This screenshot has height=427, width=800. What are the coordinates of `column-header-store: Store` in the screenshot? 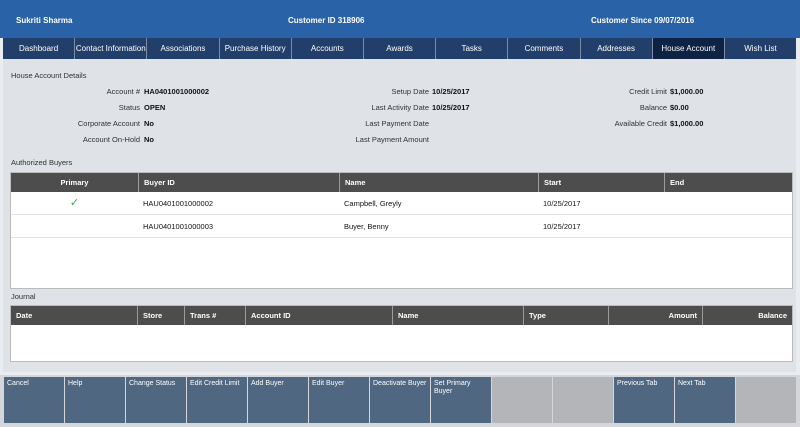 It's located at (160, 315).